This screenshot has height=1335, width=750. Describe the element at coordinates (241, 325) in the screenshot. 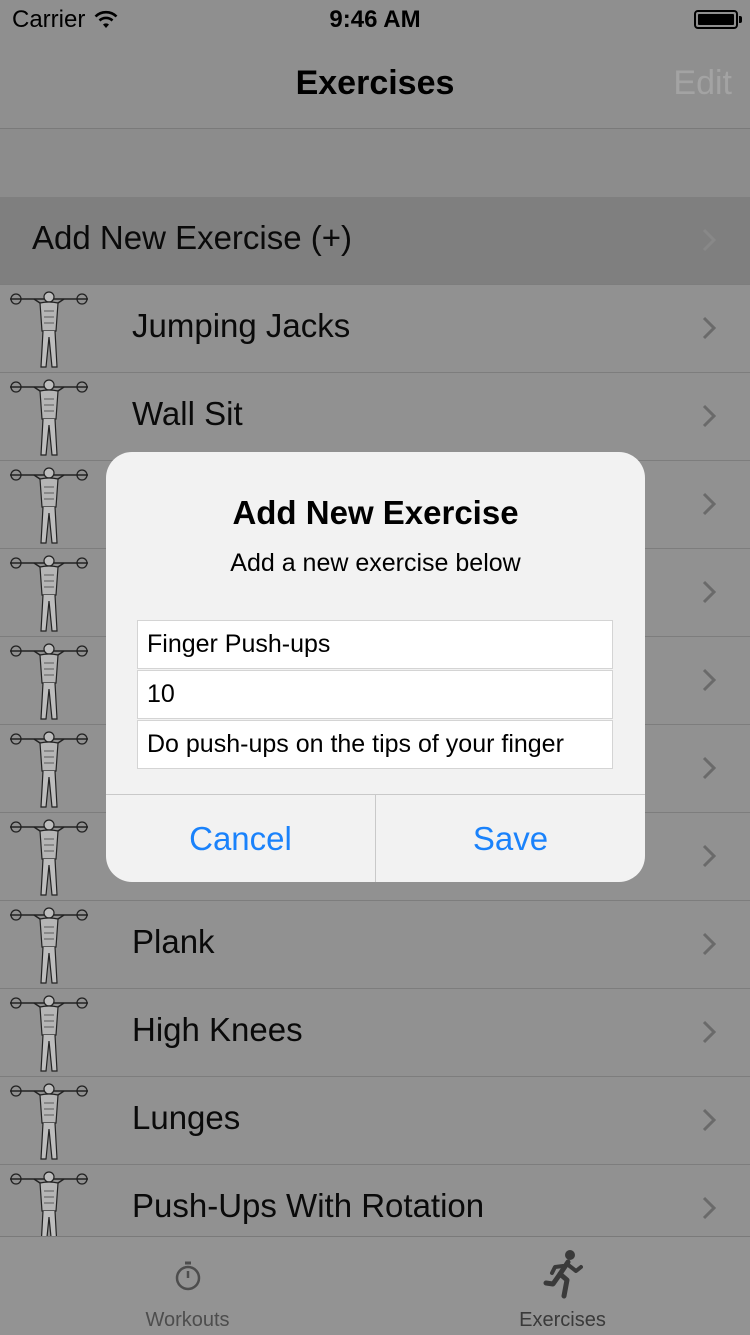

I see `exercise-name: Jumping Jacks` at that location.